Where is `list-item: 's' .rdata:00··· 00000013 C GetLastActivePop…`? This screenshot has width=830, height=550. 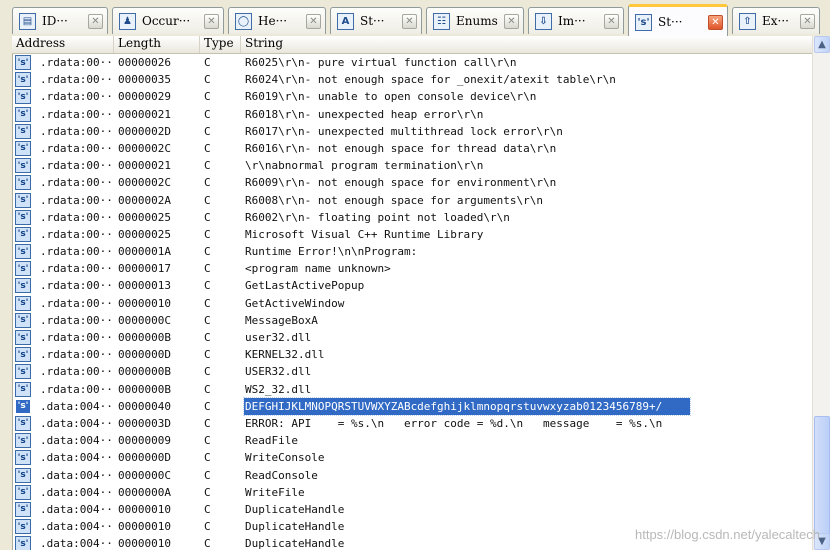
list-item: 's' .rdata:00··· 00000013 C GetLastActivePop… is located at coordinates (412, 285).